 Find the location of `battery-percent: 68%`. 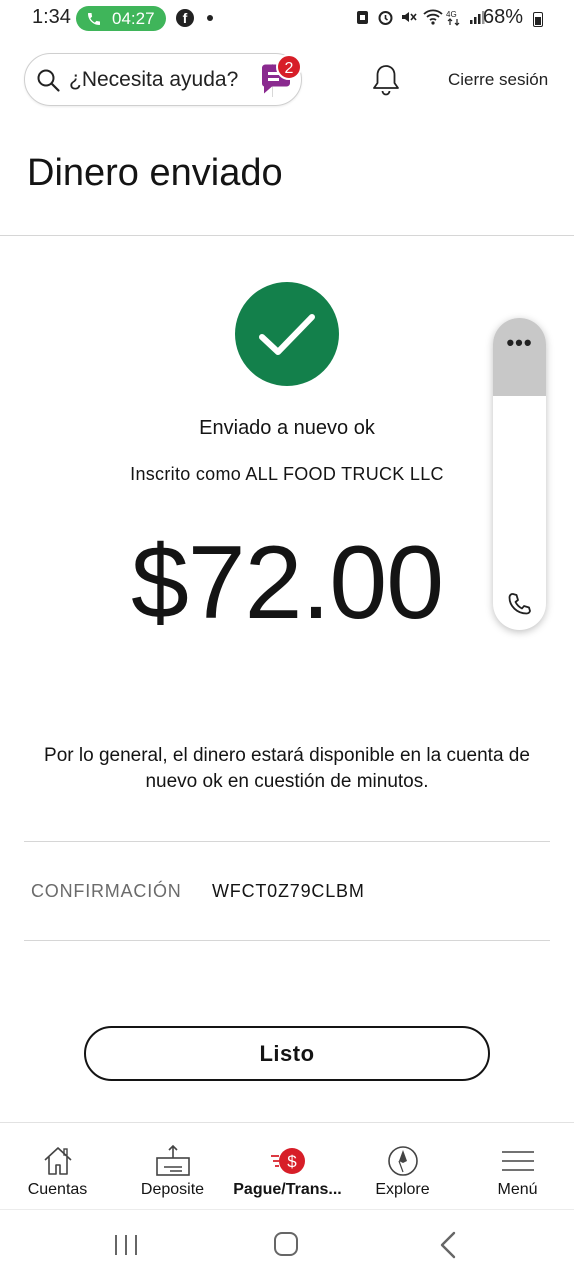

battery-percent: 68% is located at coordinates (503, 17).